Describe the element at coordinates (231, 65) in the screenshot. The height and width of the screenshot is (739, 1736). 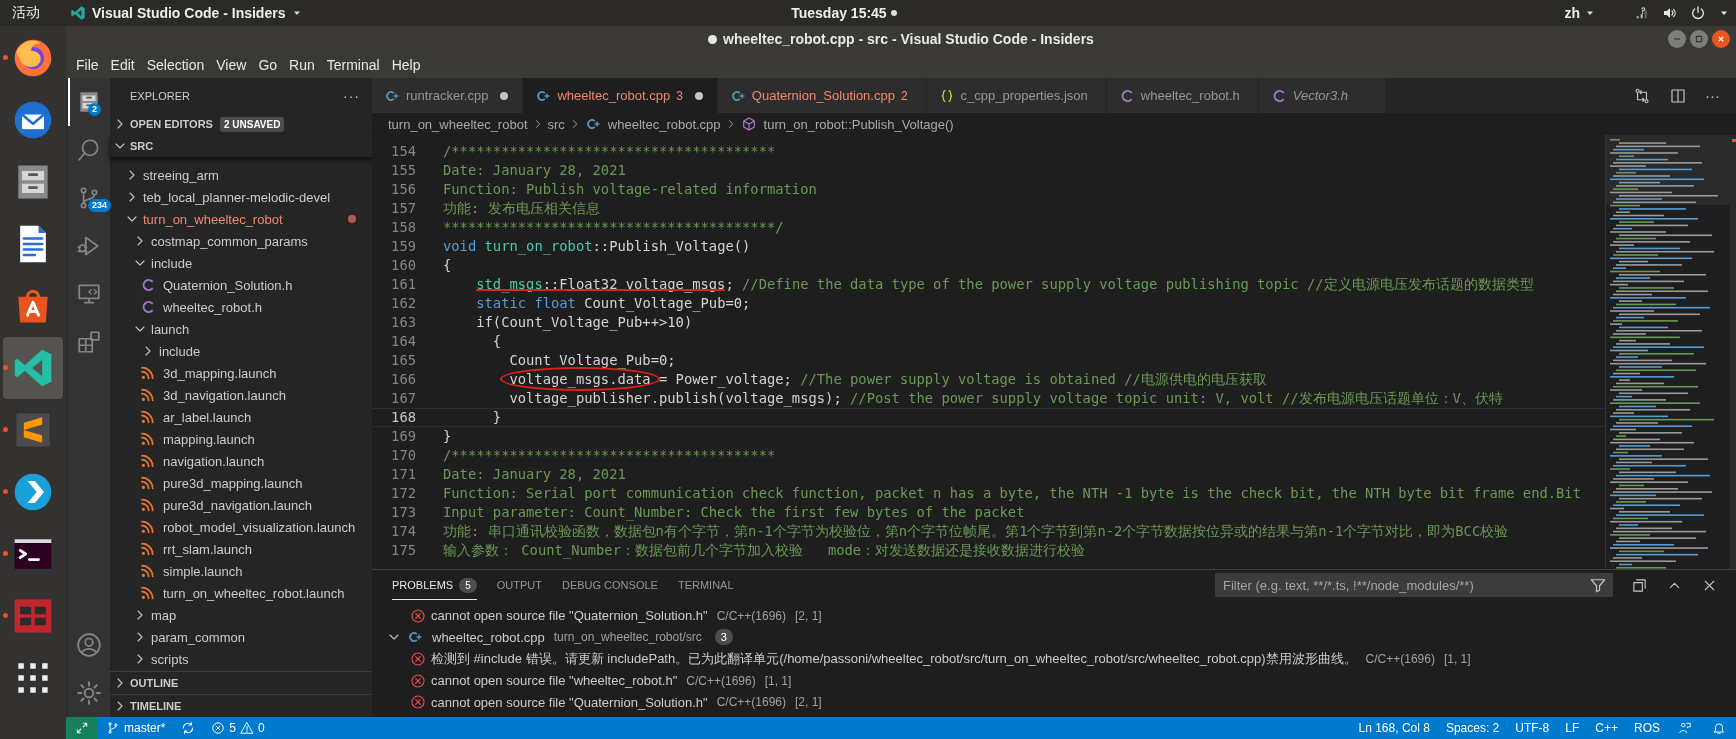
I see `menu-item: View` at that location.